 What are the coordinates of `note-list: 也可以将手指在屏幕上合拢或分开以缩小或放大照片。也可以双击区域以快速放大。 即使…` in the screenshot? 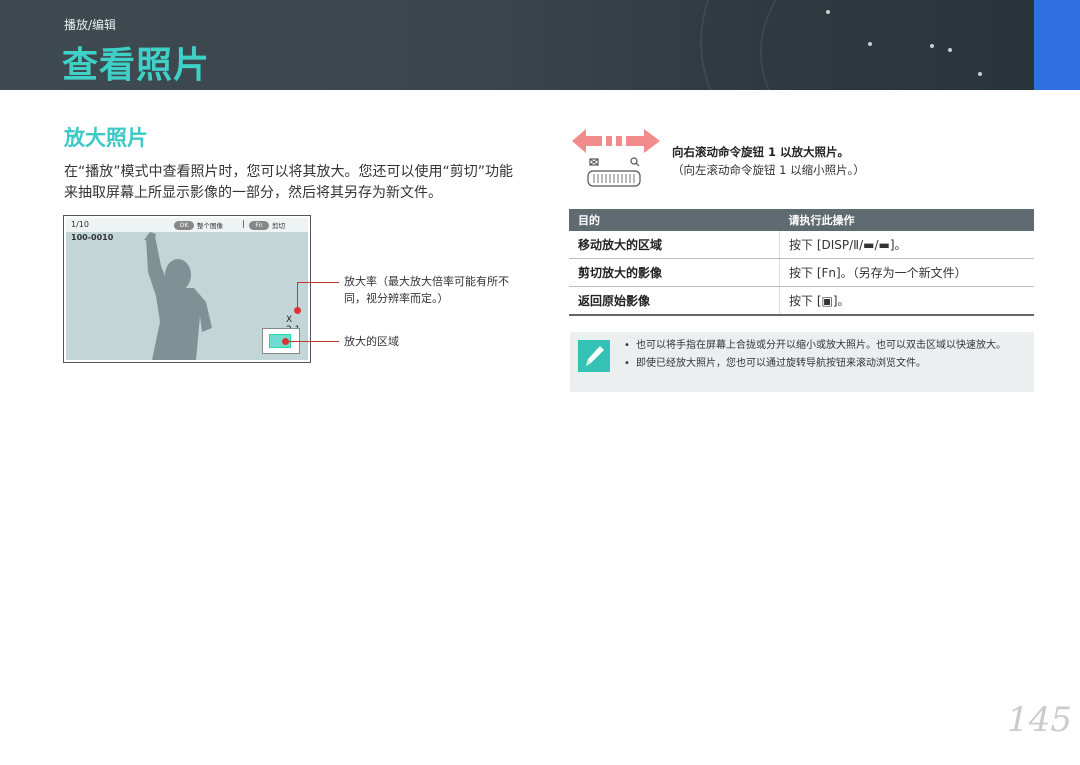 It's located at (824, 356).